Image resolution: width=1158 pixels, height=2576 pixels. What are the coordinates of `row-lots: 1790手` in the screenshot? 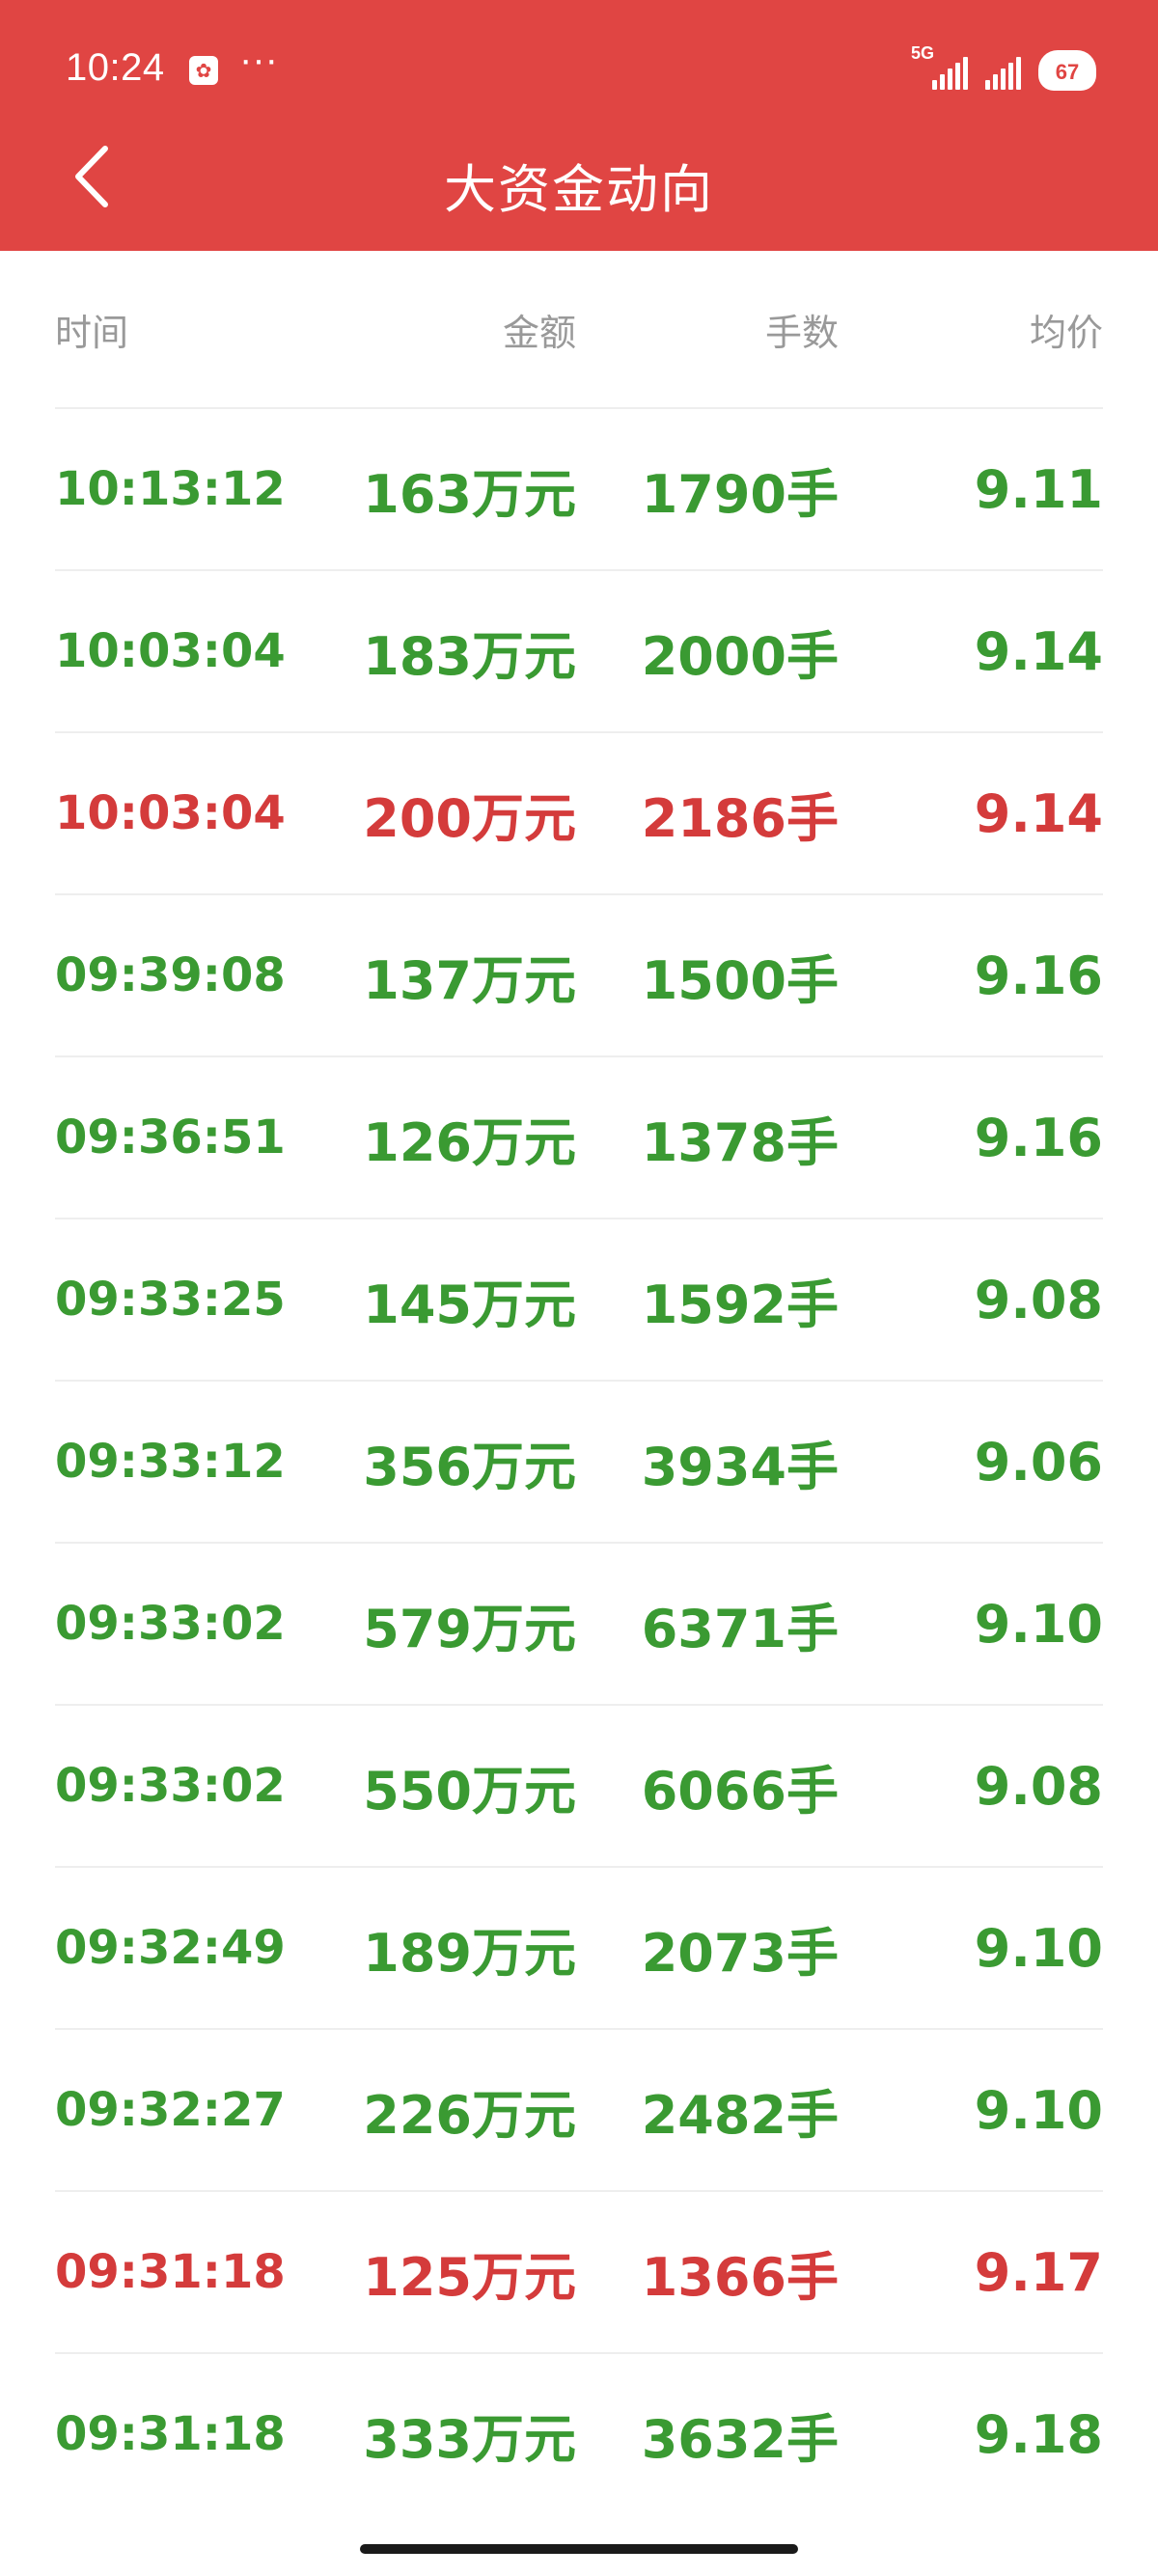 It's located at (740, 494).